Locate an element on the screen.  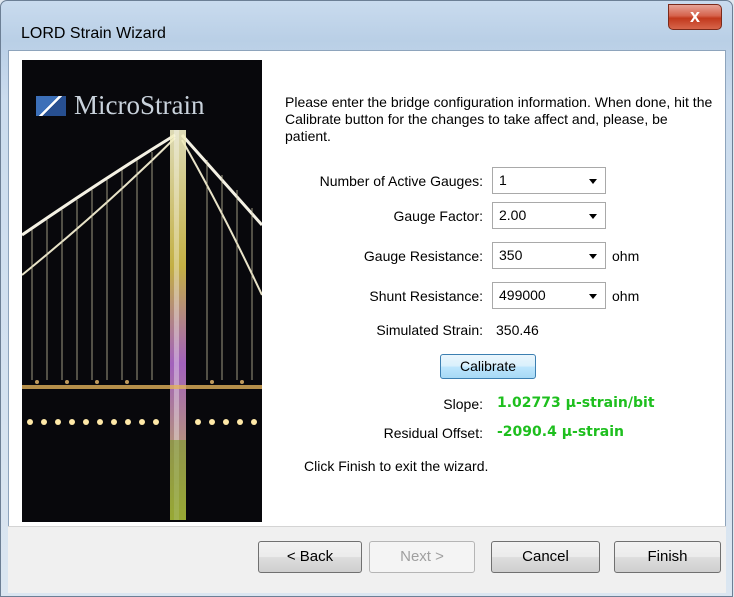
gauge-resistance-combobox: 350 is located at coordinates (549, 255).